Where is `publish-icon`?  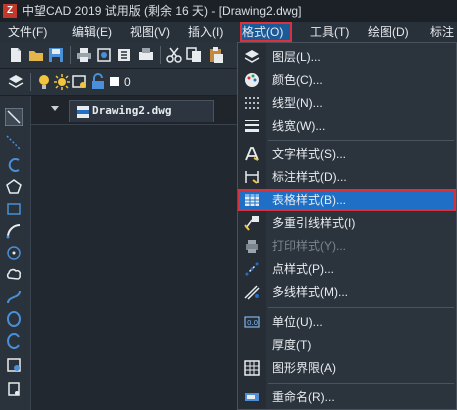 publish-icon is located at coordinates (124, 55).